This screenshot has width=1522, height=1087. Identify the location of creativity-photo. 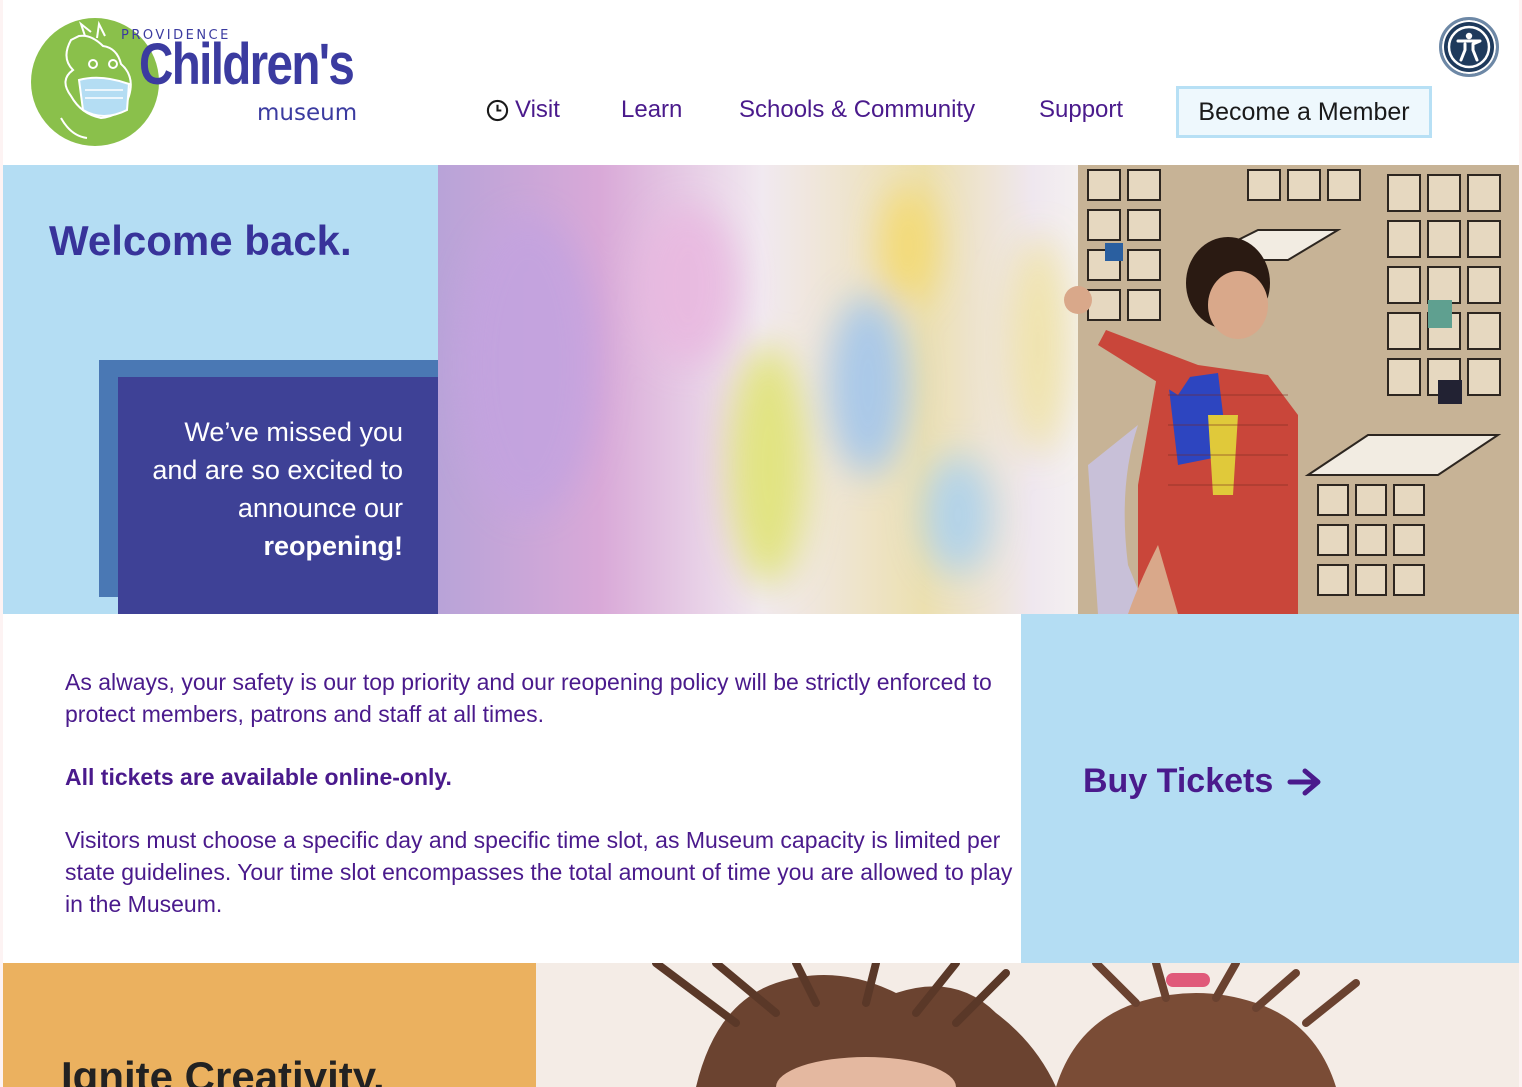
(1027, 1025).